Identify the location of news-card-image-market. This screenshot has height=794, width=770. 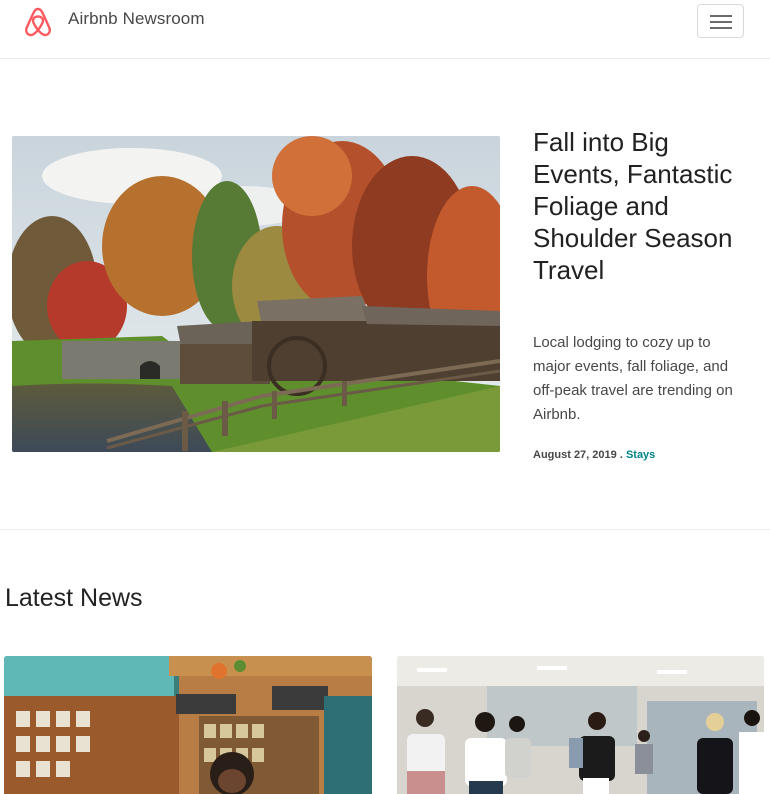
(188, 725).